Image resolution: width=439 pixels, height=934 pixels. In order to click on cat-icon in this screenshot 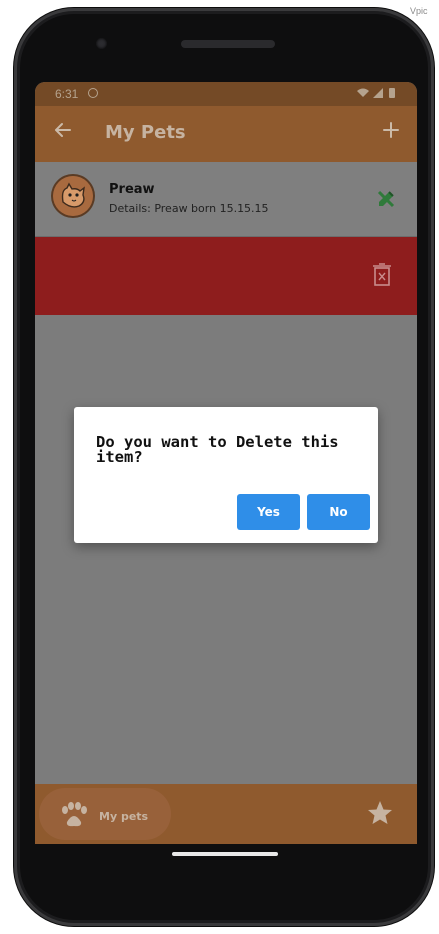, I will do `click(73, 196)`.